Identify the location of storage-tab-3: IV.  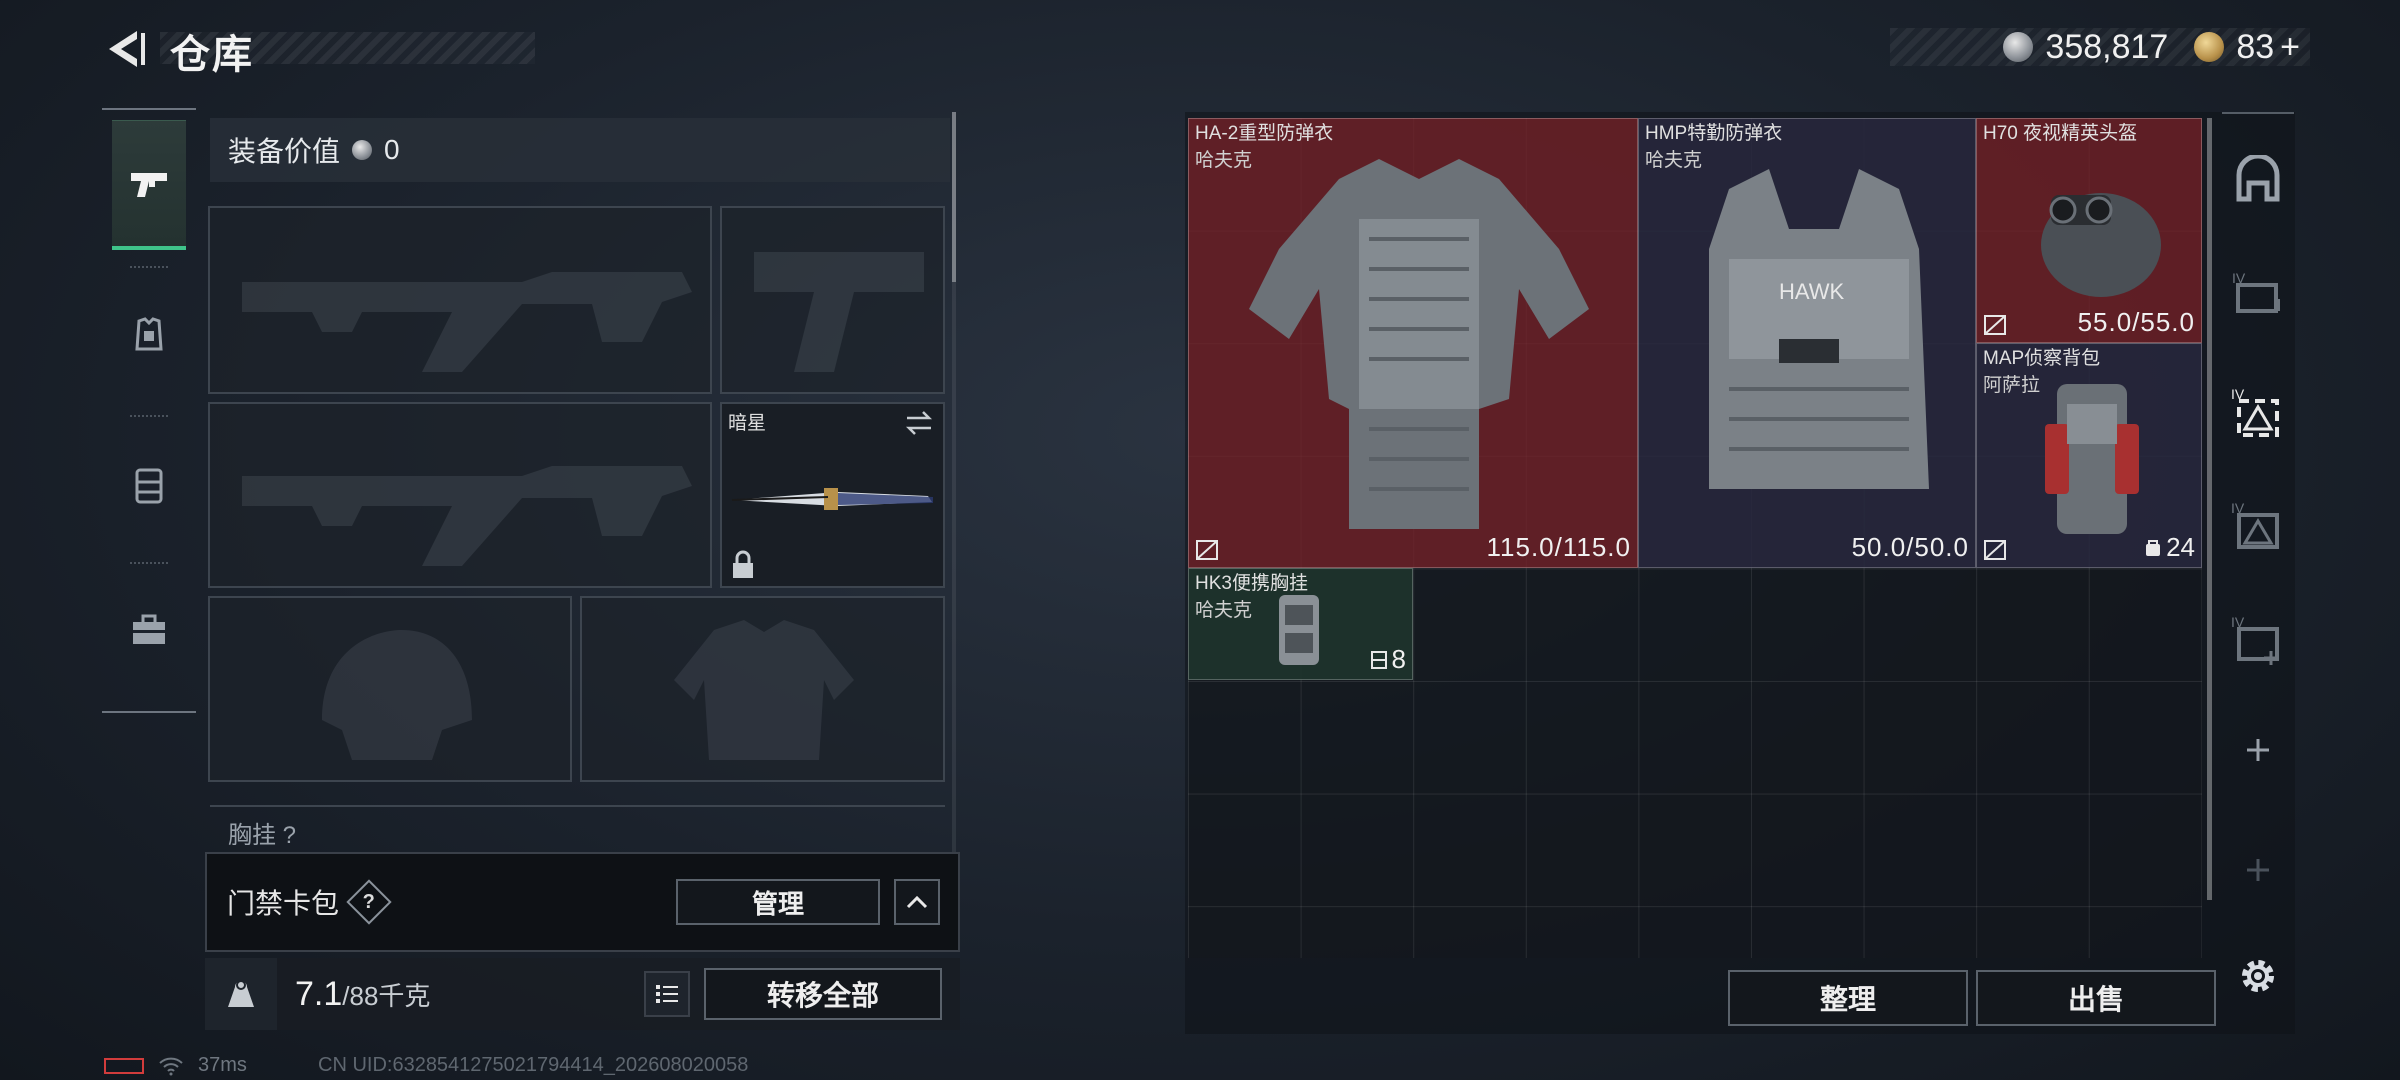
(2258, 412).